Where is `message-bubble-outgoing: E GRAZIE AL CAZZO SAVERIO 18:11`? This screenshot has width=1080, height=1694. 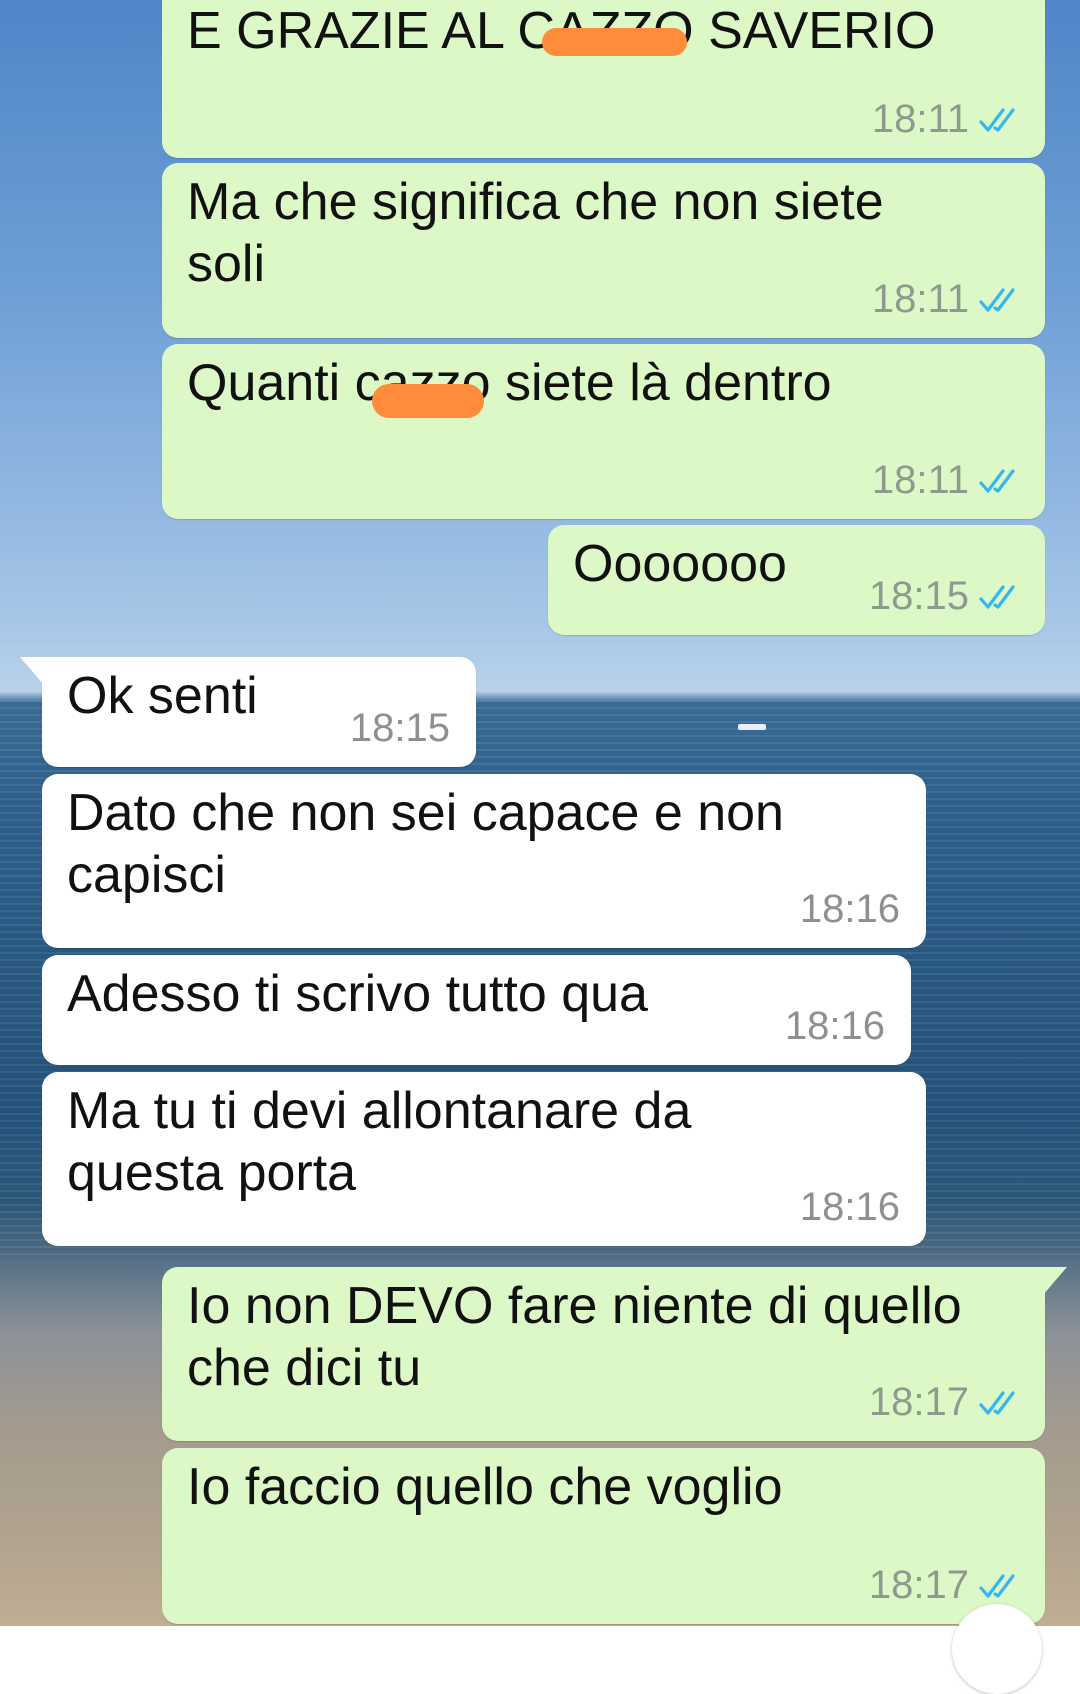 message-bubble-outgoing: E GRAZIE AL CAZZO SAVERIO 18:11 is located at coordinates (603, 79).